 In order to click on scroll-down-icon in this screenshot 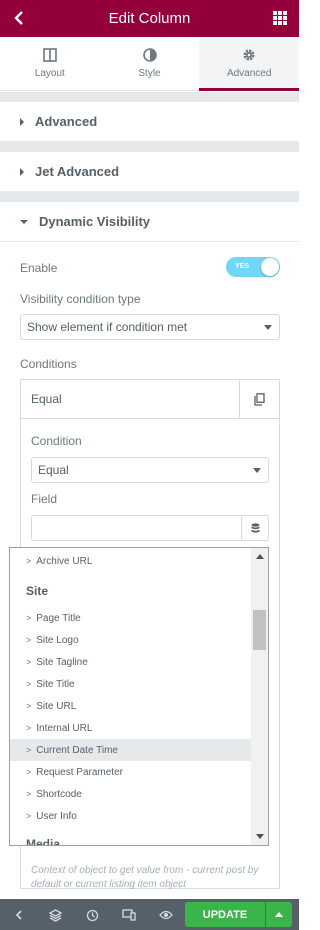, I will do `click(260, 836)`.